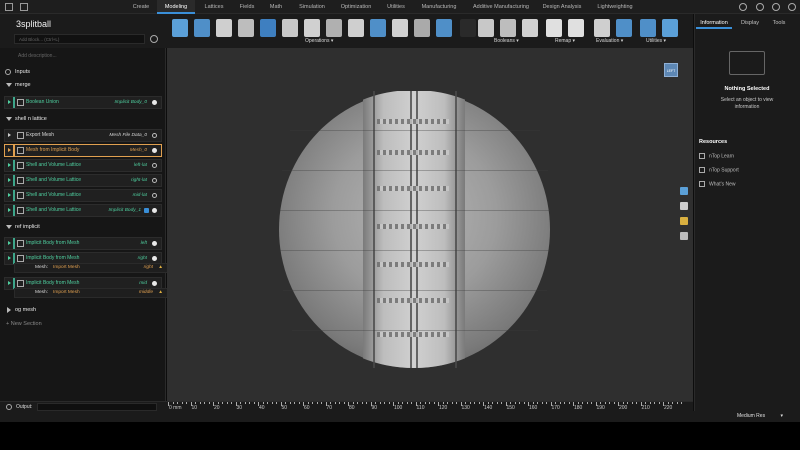 The height and width of the screenshot is (450, 800). What do you see at coordinates (93, 268) in the screenshot?
I see `input-mesh-right: Mesh: Import Mesh right ▲` at bounding box center [93, 268].